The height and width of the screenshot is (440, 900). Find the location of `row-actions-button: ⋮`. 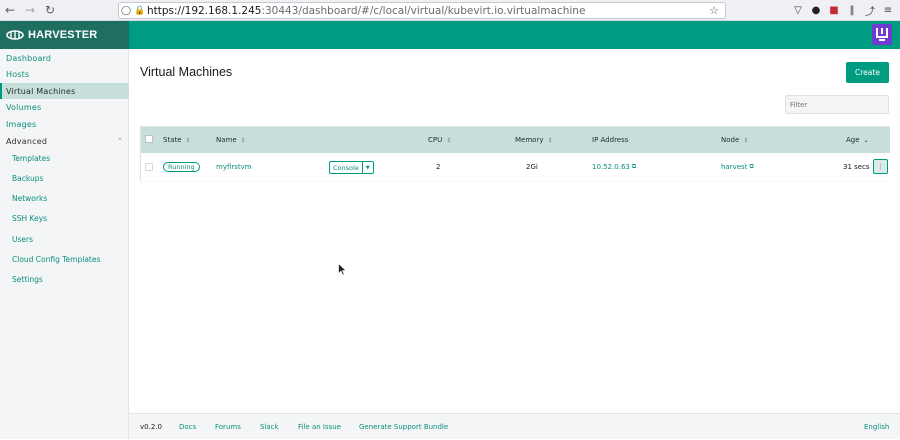

row-actions-button: ⋮ is located at coordinates (880, 166).